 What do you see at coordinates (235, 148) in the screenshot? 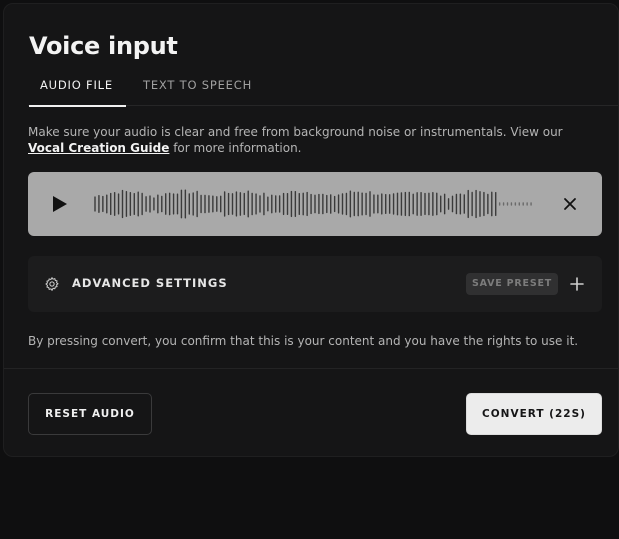
I see `info-text-after: for more information.` at bounding box center [235, 148].